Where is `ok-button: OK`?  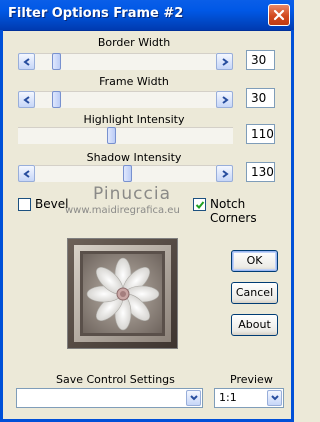 ok-button: OK is located at coordinates (254, 261).